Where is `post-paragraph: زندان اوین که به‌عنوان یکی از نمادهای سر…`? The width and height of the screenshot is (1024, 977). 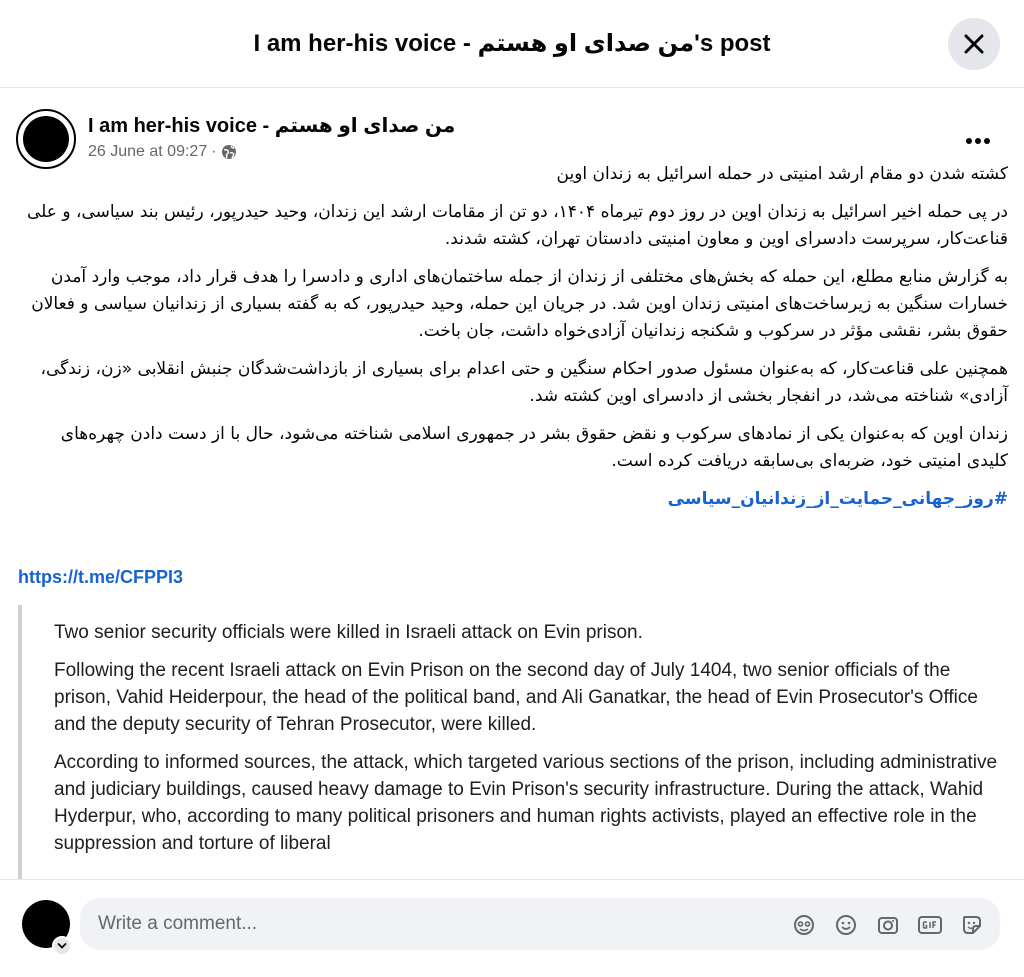 post-paragraph: زندان اوین که به‌عنوان یکی از نمادهای سر… is located at coordinates (534, 447).